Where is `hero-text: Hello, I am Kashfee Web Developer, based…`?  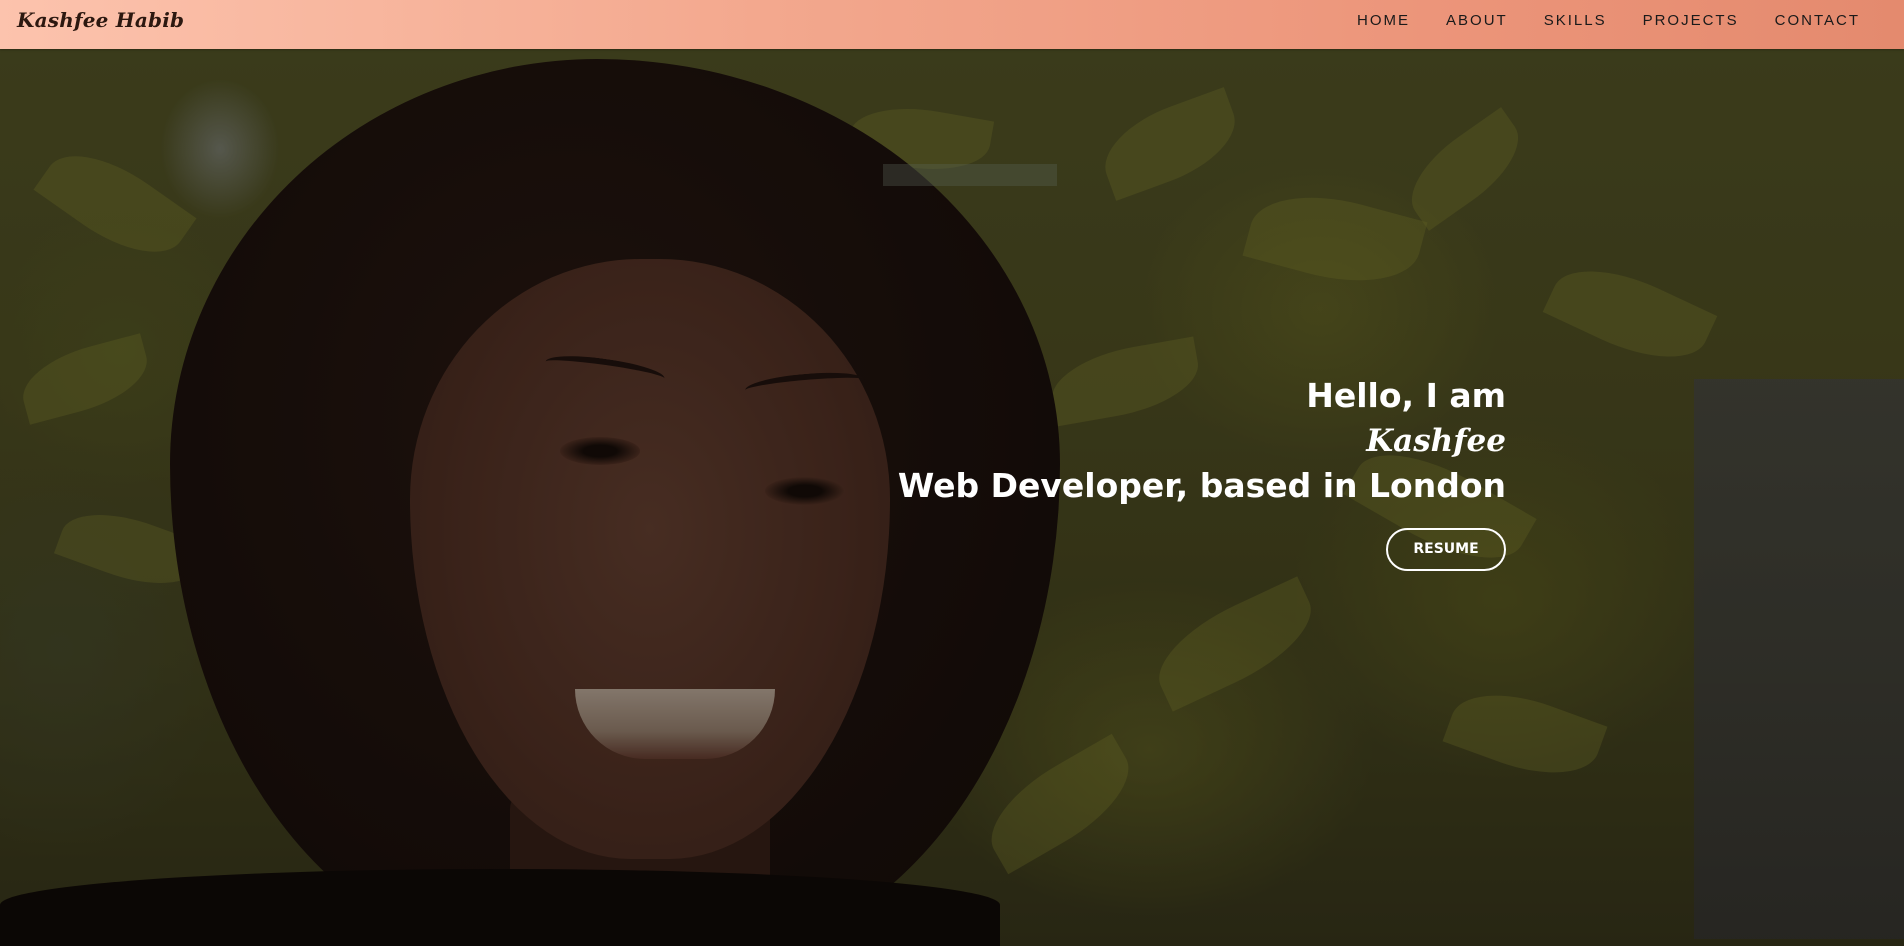
hero-text: Hello, I am Kashfee Web Developer, based… is located at coordinates (1202, 472).